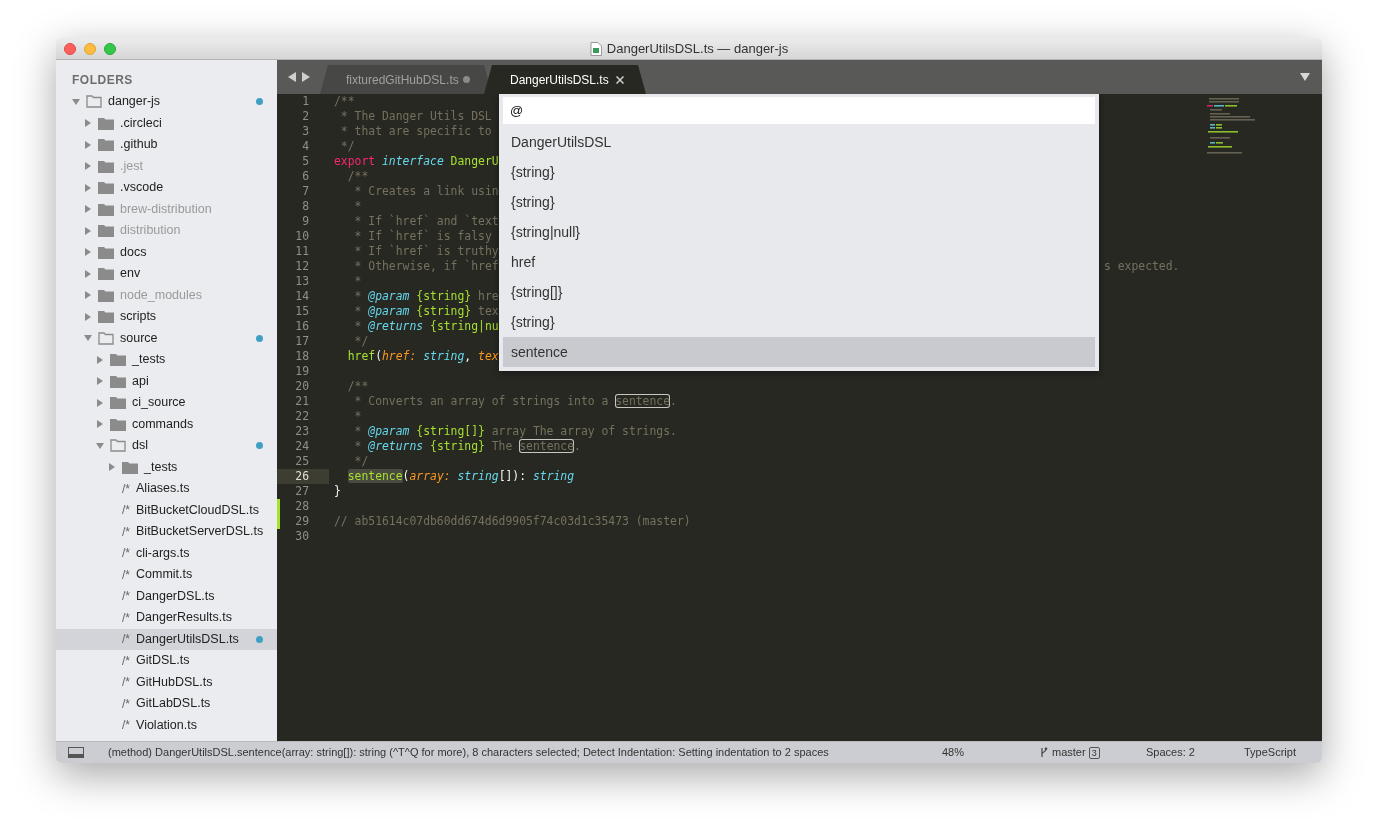  Describe the element at coordinates (292, 77) in the screenshot. I see `back-arrow-icon` at that location.